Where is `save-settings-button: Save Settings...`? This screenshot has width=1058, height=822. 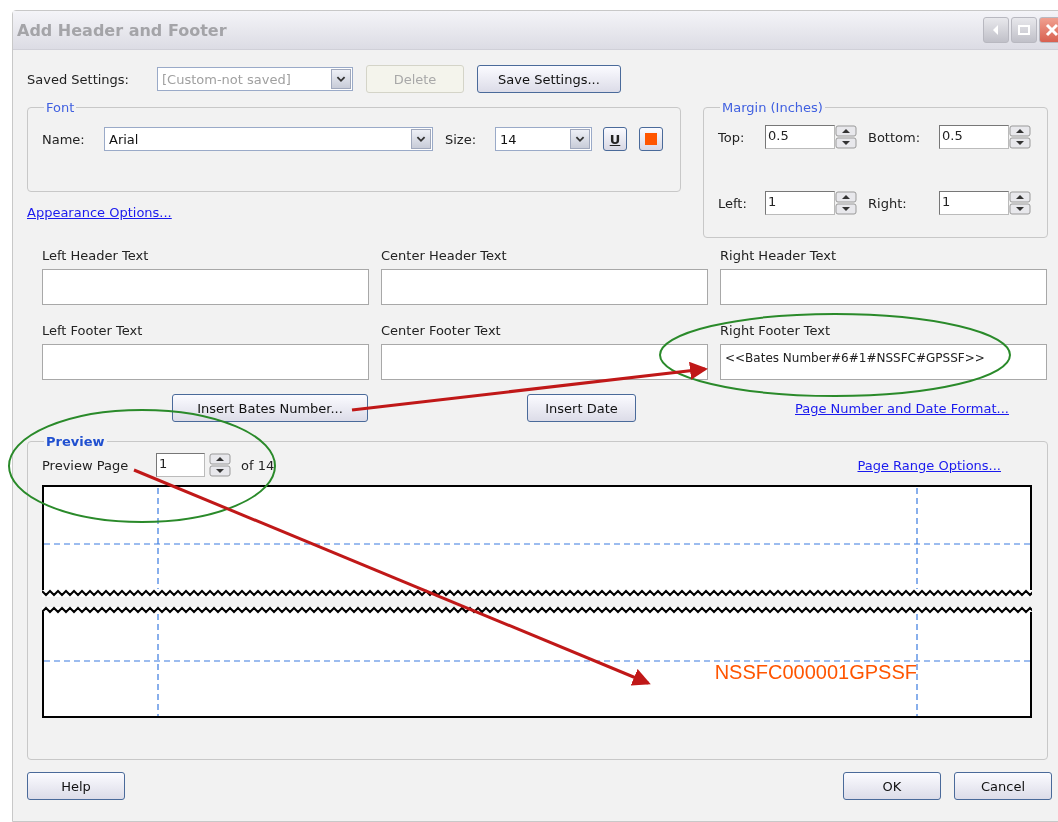 save-settings-button: Save Settings... is located at coordinates (549, 79).